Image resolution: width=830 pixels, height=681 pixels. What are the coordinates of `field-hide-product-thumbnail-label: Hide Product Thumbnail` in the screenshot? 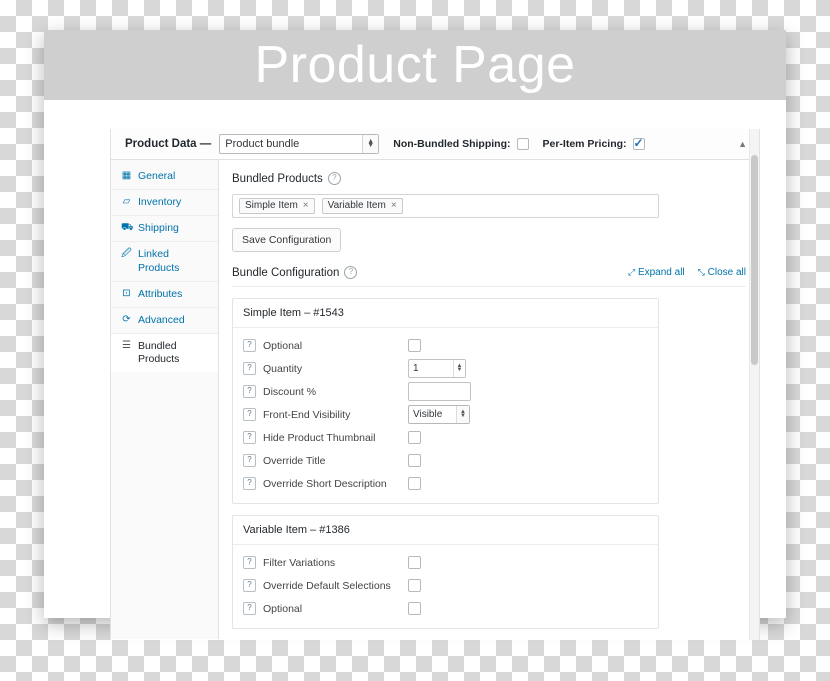 It's located at (319, 437).